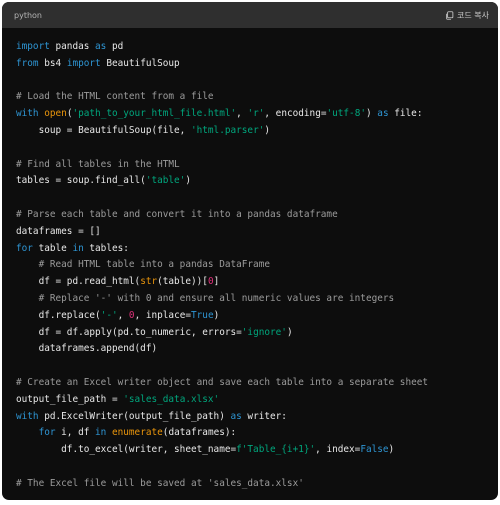  What do you see at coordinates (58, 315) in the screenshot?
I see `code-token-text: df.replace(` at bounding box center [58, 315].